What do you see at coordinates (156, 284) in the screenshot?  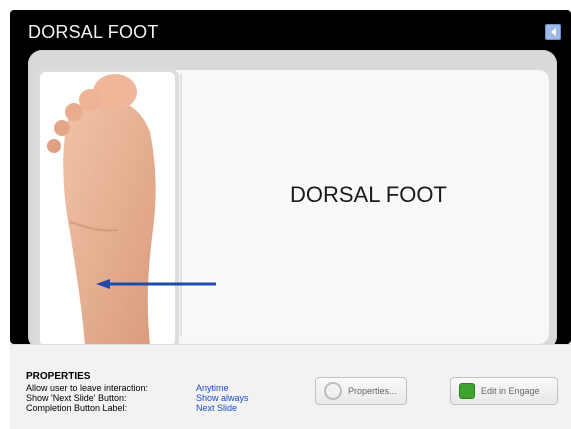 I see `arrow-icon` at bounding box center [156, 284].